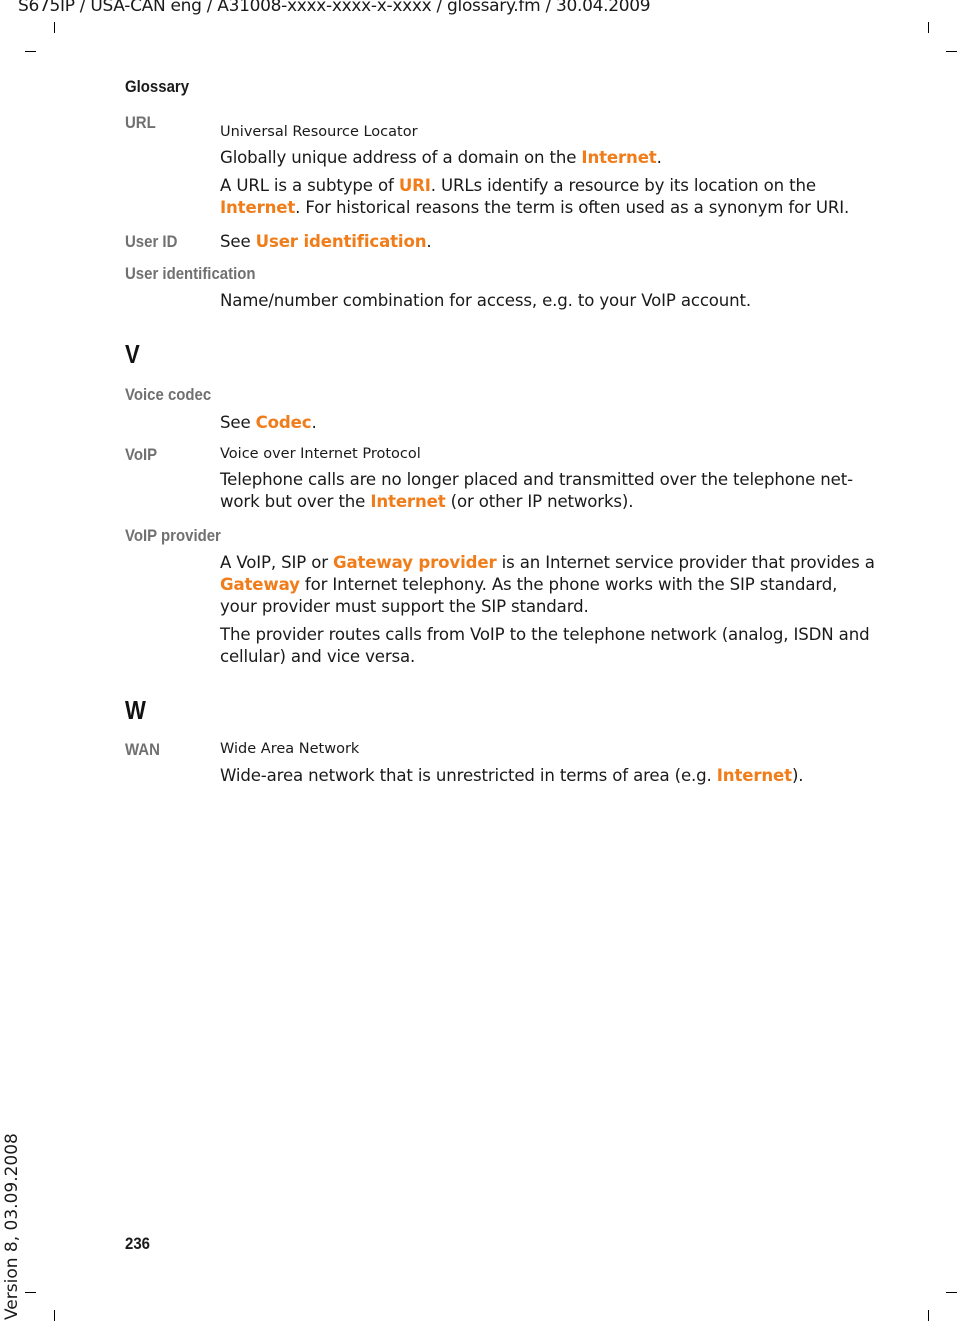 The height and width of the screenshot is (1324, 958). I want to click on cross-reference-link: URI, so click(415, 185).